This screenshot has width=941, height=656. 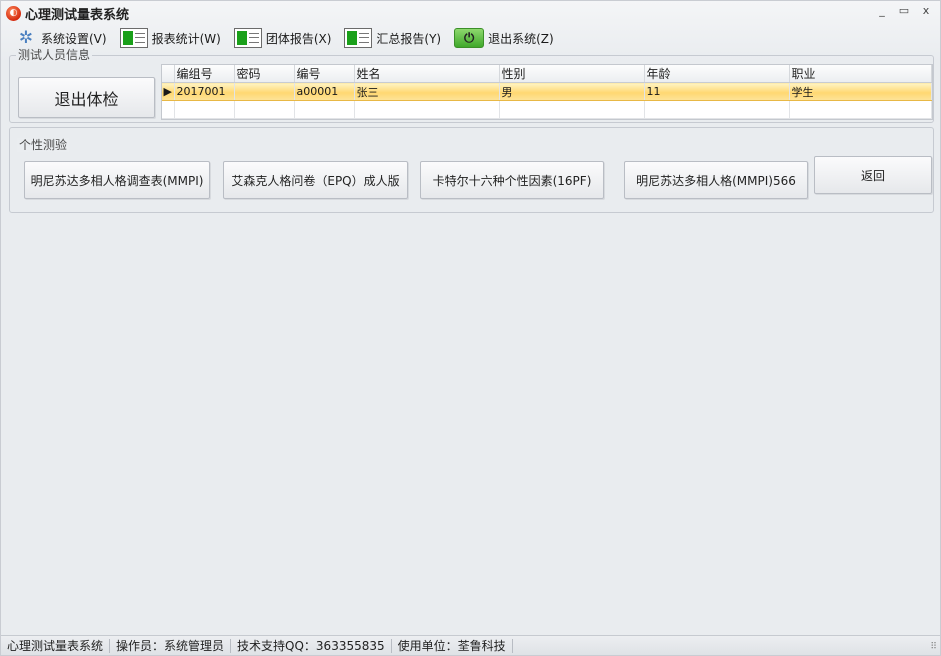 I want to click on header-indicator, so click(x=168, y=74).